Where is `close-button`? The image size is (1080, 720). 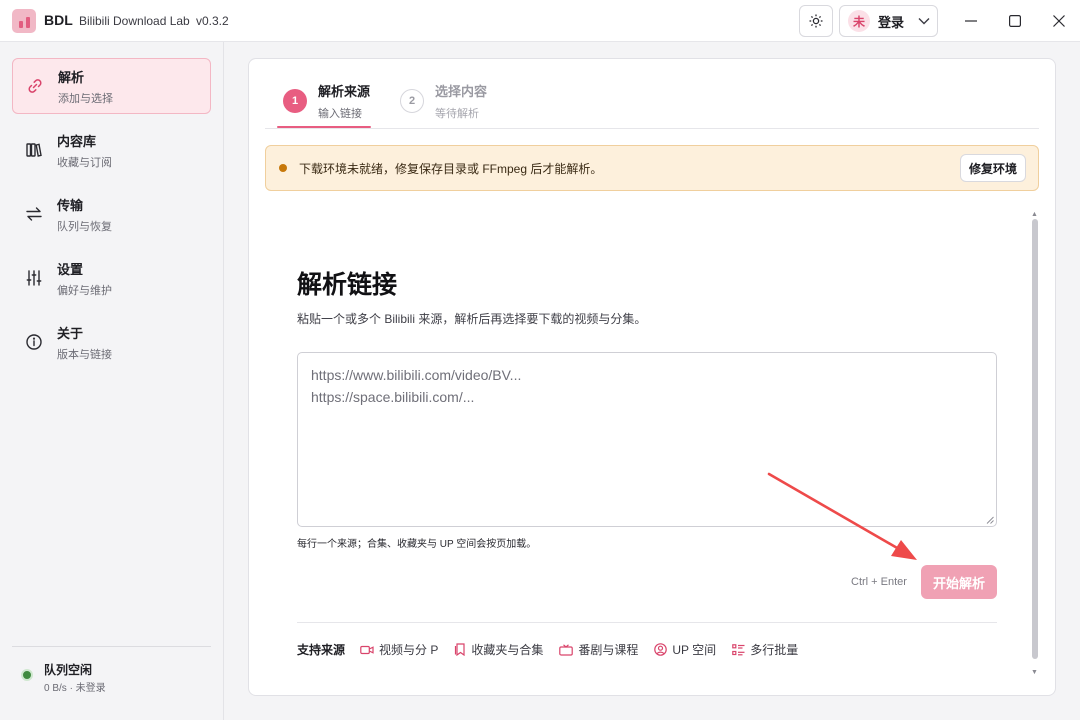 close-button is located at coordinates (1059, 21).